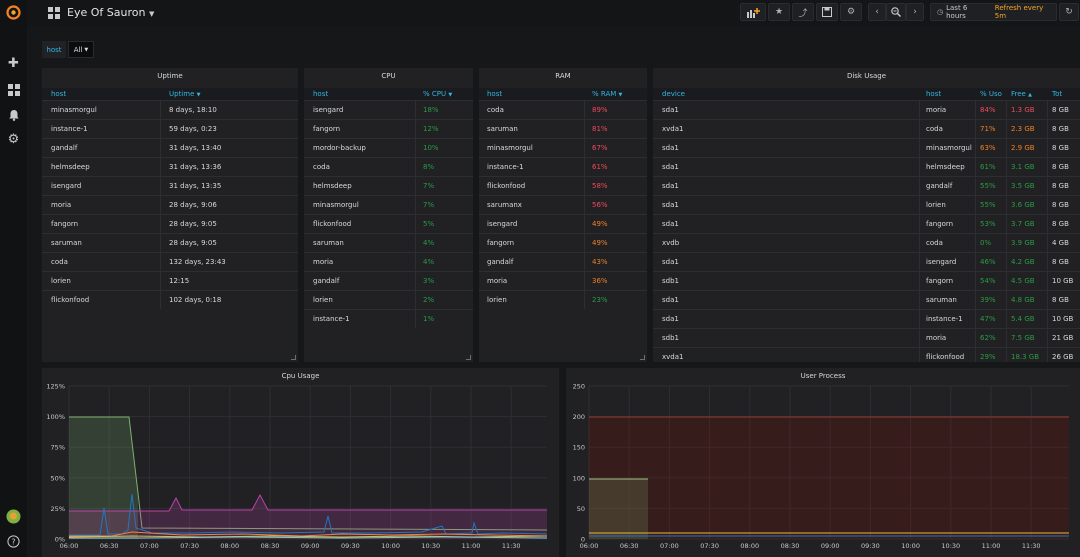 The image size is (1080, 557). Describe the element at coordinates (500, 262) in the screenshot. I see `table-cell-host: gandalf` at that location.